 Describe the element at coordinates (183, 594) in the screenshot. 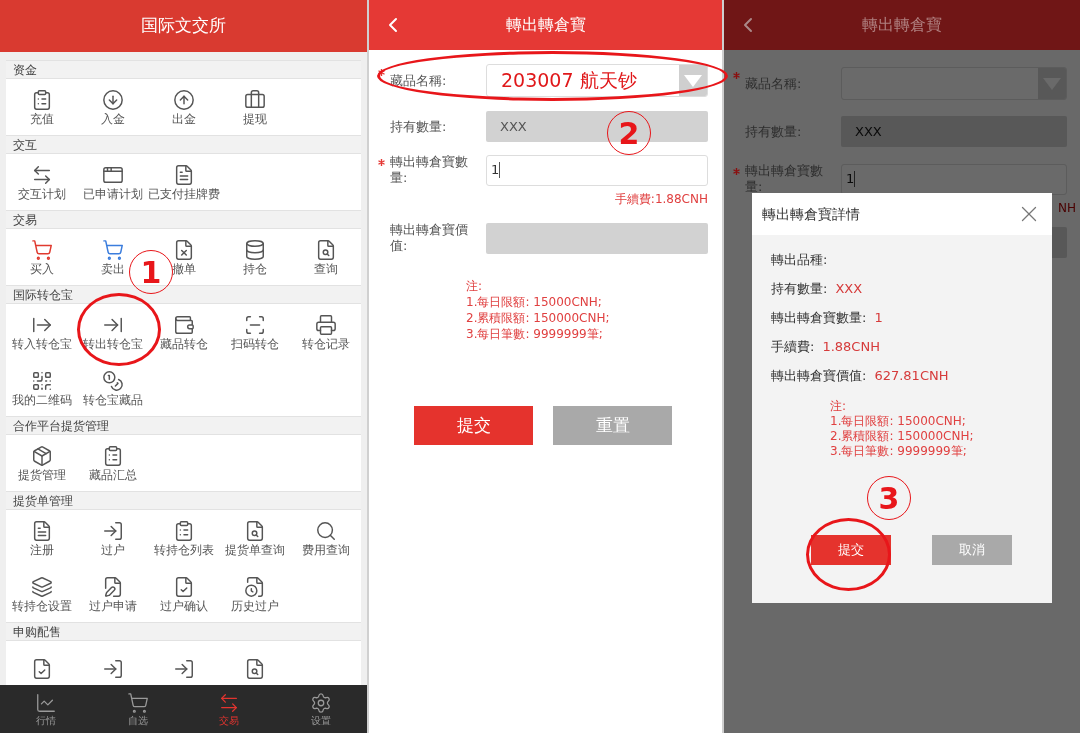

I see `menu-item: 过户确认` at that location.